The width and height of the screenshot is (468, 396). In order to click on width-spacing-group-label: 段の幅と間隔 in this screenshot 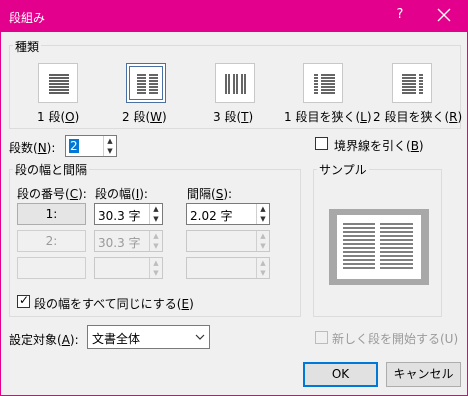, I will do `click(51, 169)`.